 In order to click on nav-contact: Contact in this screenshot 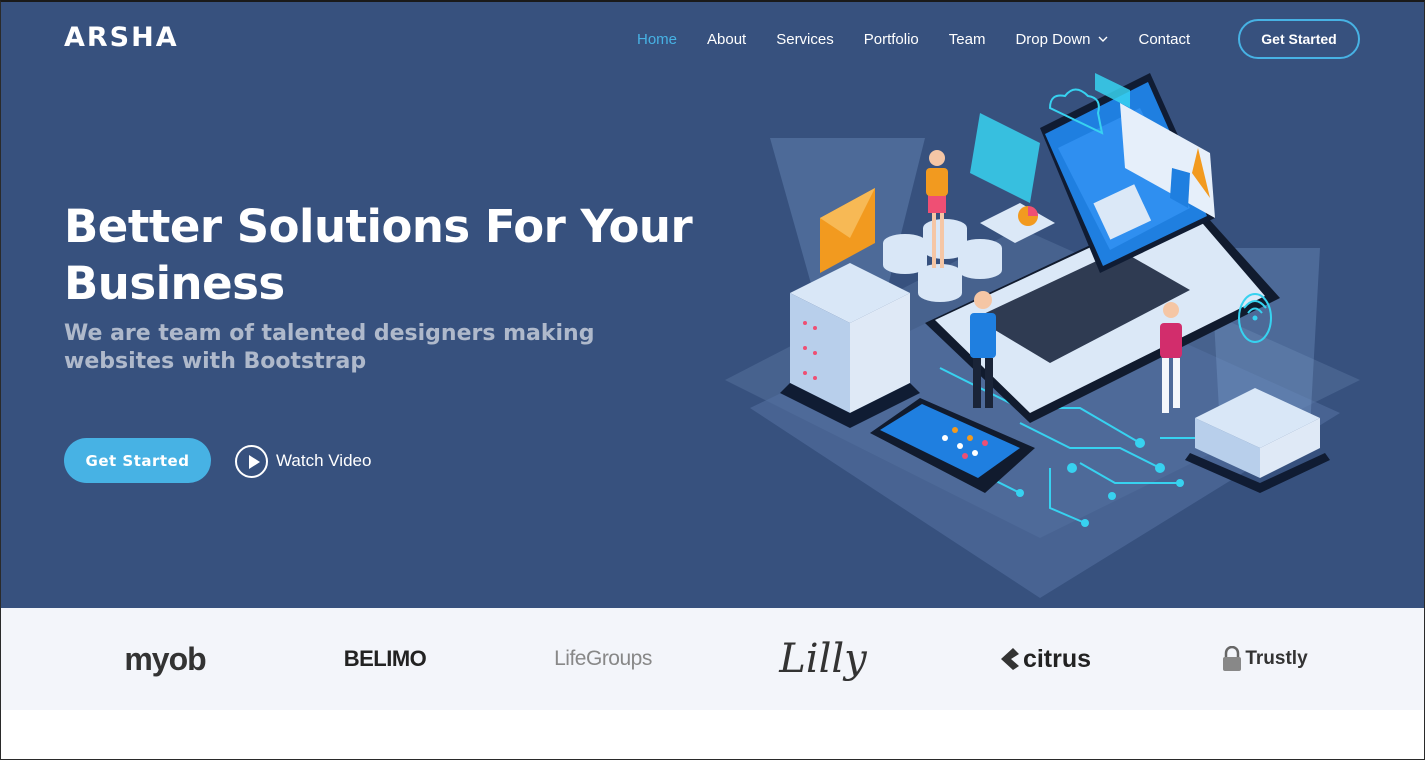, I will do `click(1165, 39)`.